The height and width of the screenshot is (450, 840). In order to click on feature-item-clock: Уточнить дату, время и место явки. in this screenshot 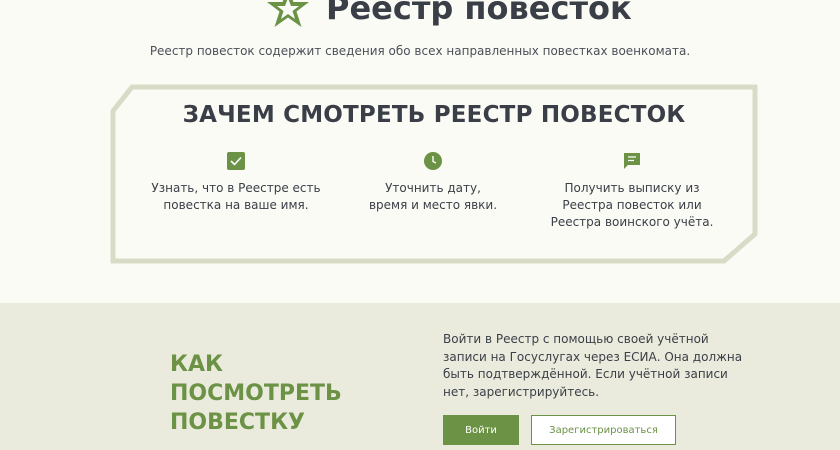, I will do `click(433, 183)`.